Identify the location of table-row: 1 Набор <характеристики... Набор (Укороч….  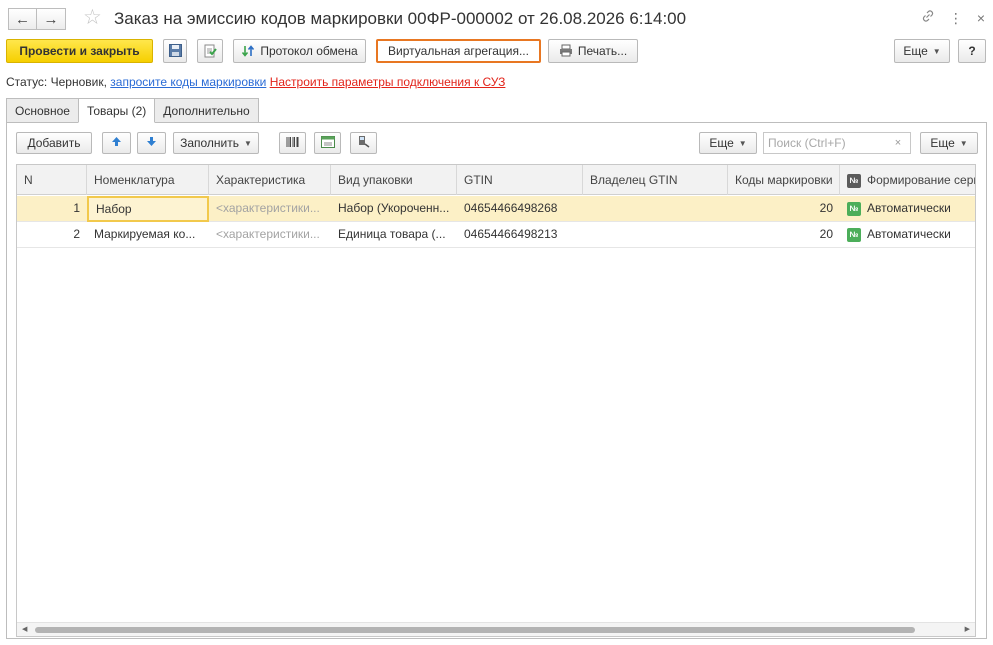
(496, 209).